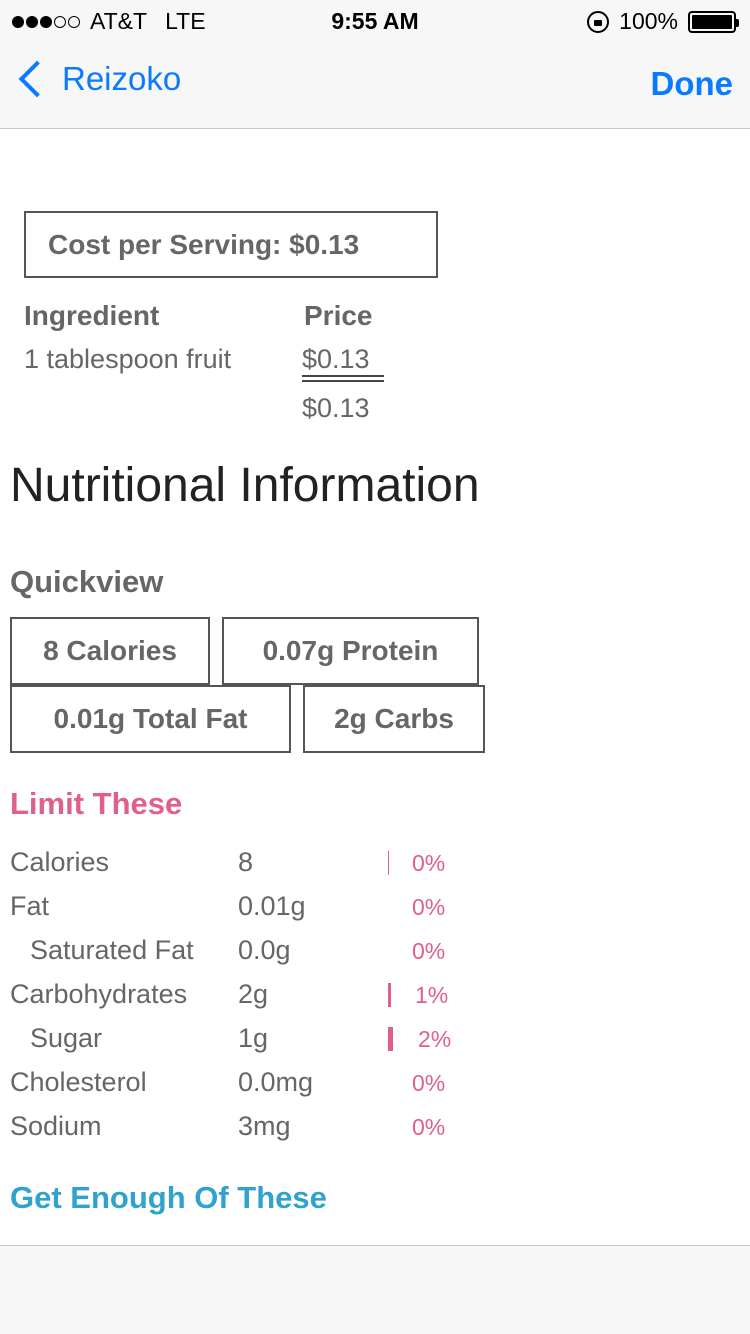 The height and width of the screenshot is (1334, 750). I want to click on limit-row-label: Saturated Fat, so click(112, 950).